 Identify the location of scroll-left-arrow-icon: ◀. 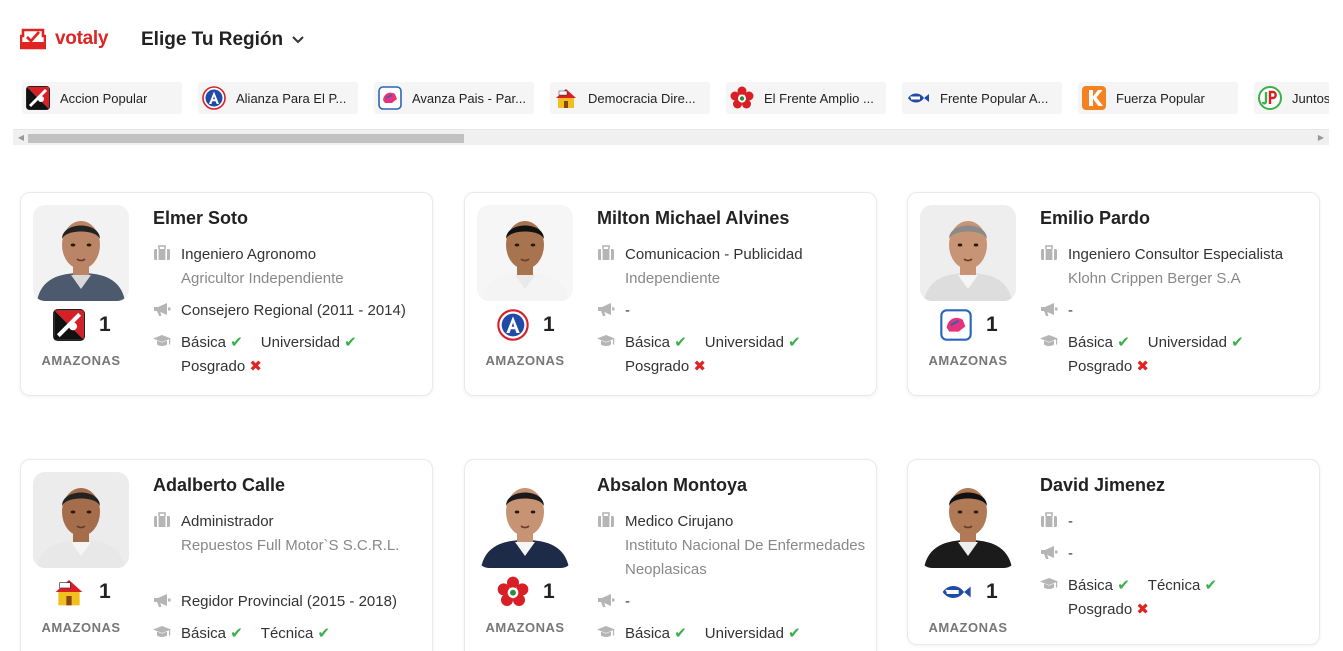
(21, 138).